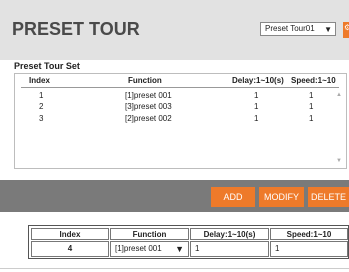 This screenshot has height=272, width=349. Describe the element at coordinates (41, 95) in the screenshot. I see `row-index: 1` at that location.